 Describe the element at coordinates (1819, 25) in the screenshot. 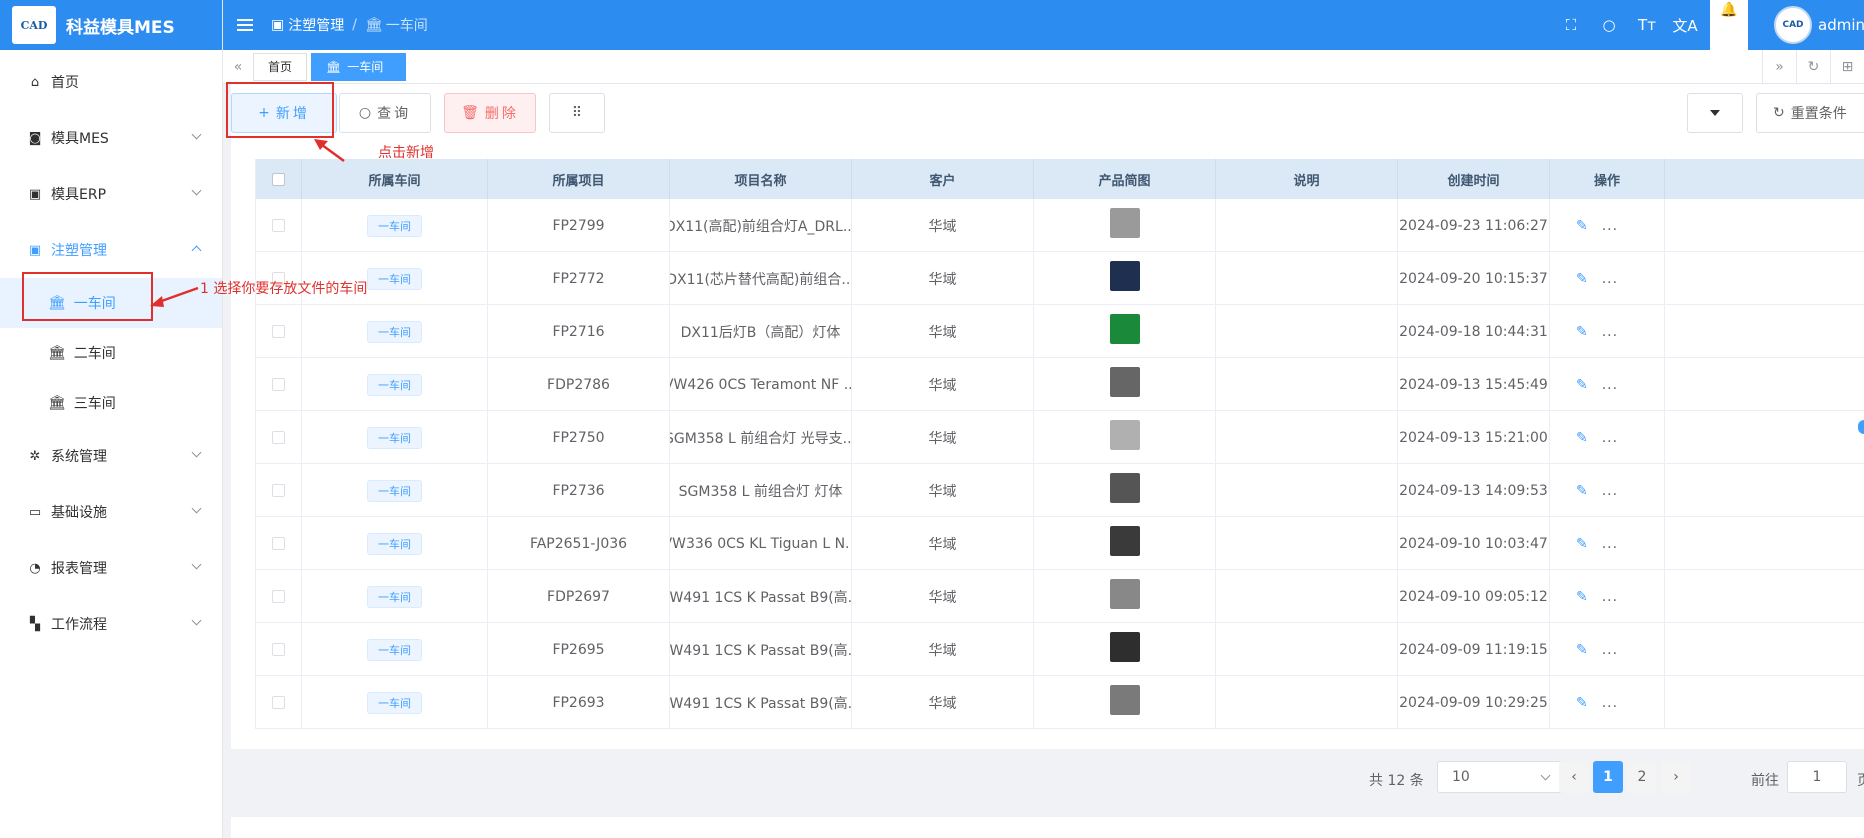

I see `user-menu: CAD admin` at that location.